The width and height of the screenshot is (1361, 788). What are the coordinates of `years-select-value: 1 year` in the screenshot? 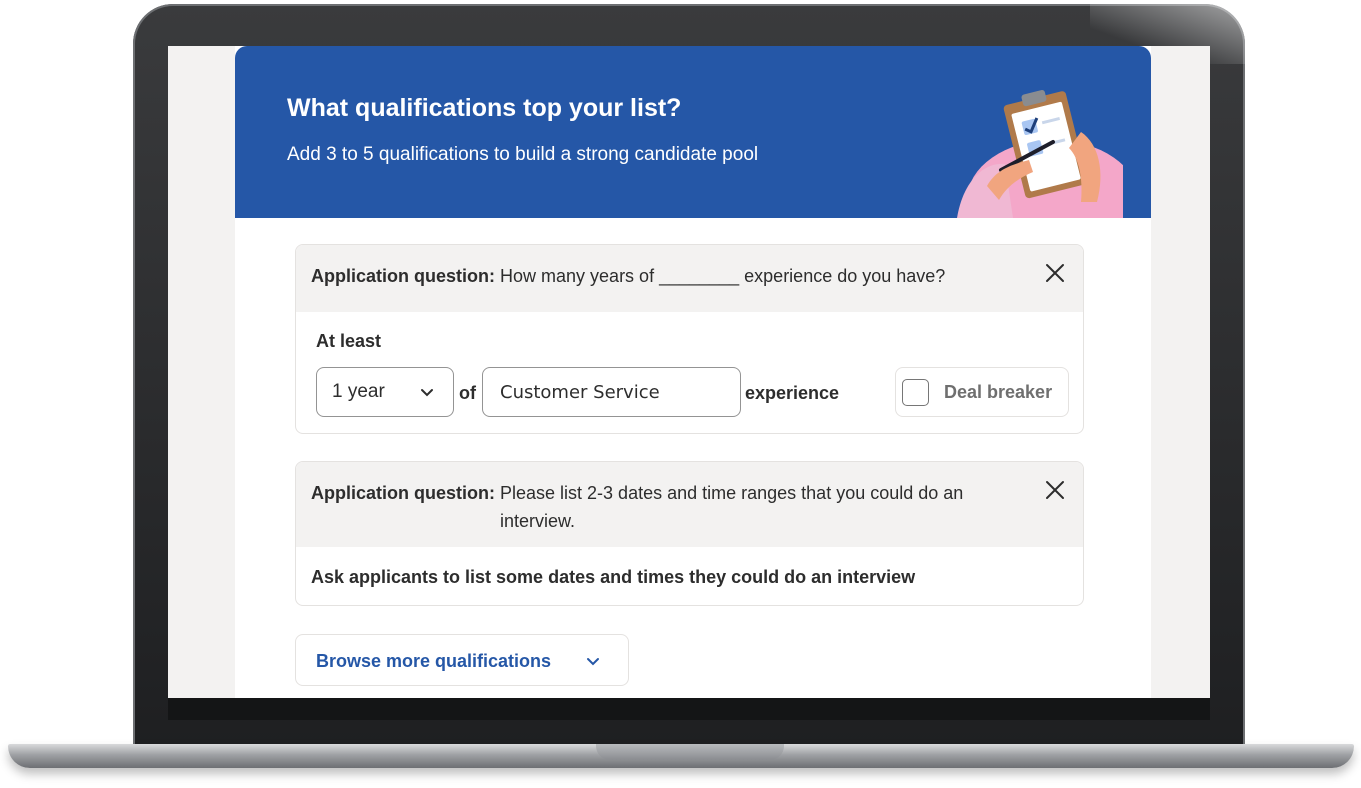 It's located at (358, 391).